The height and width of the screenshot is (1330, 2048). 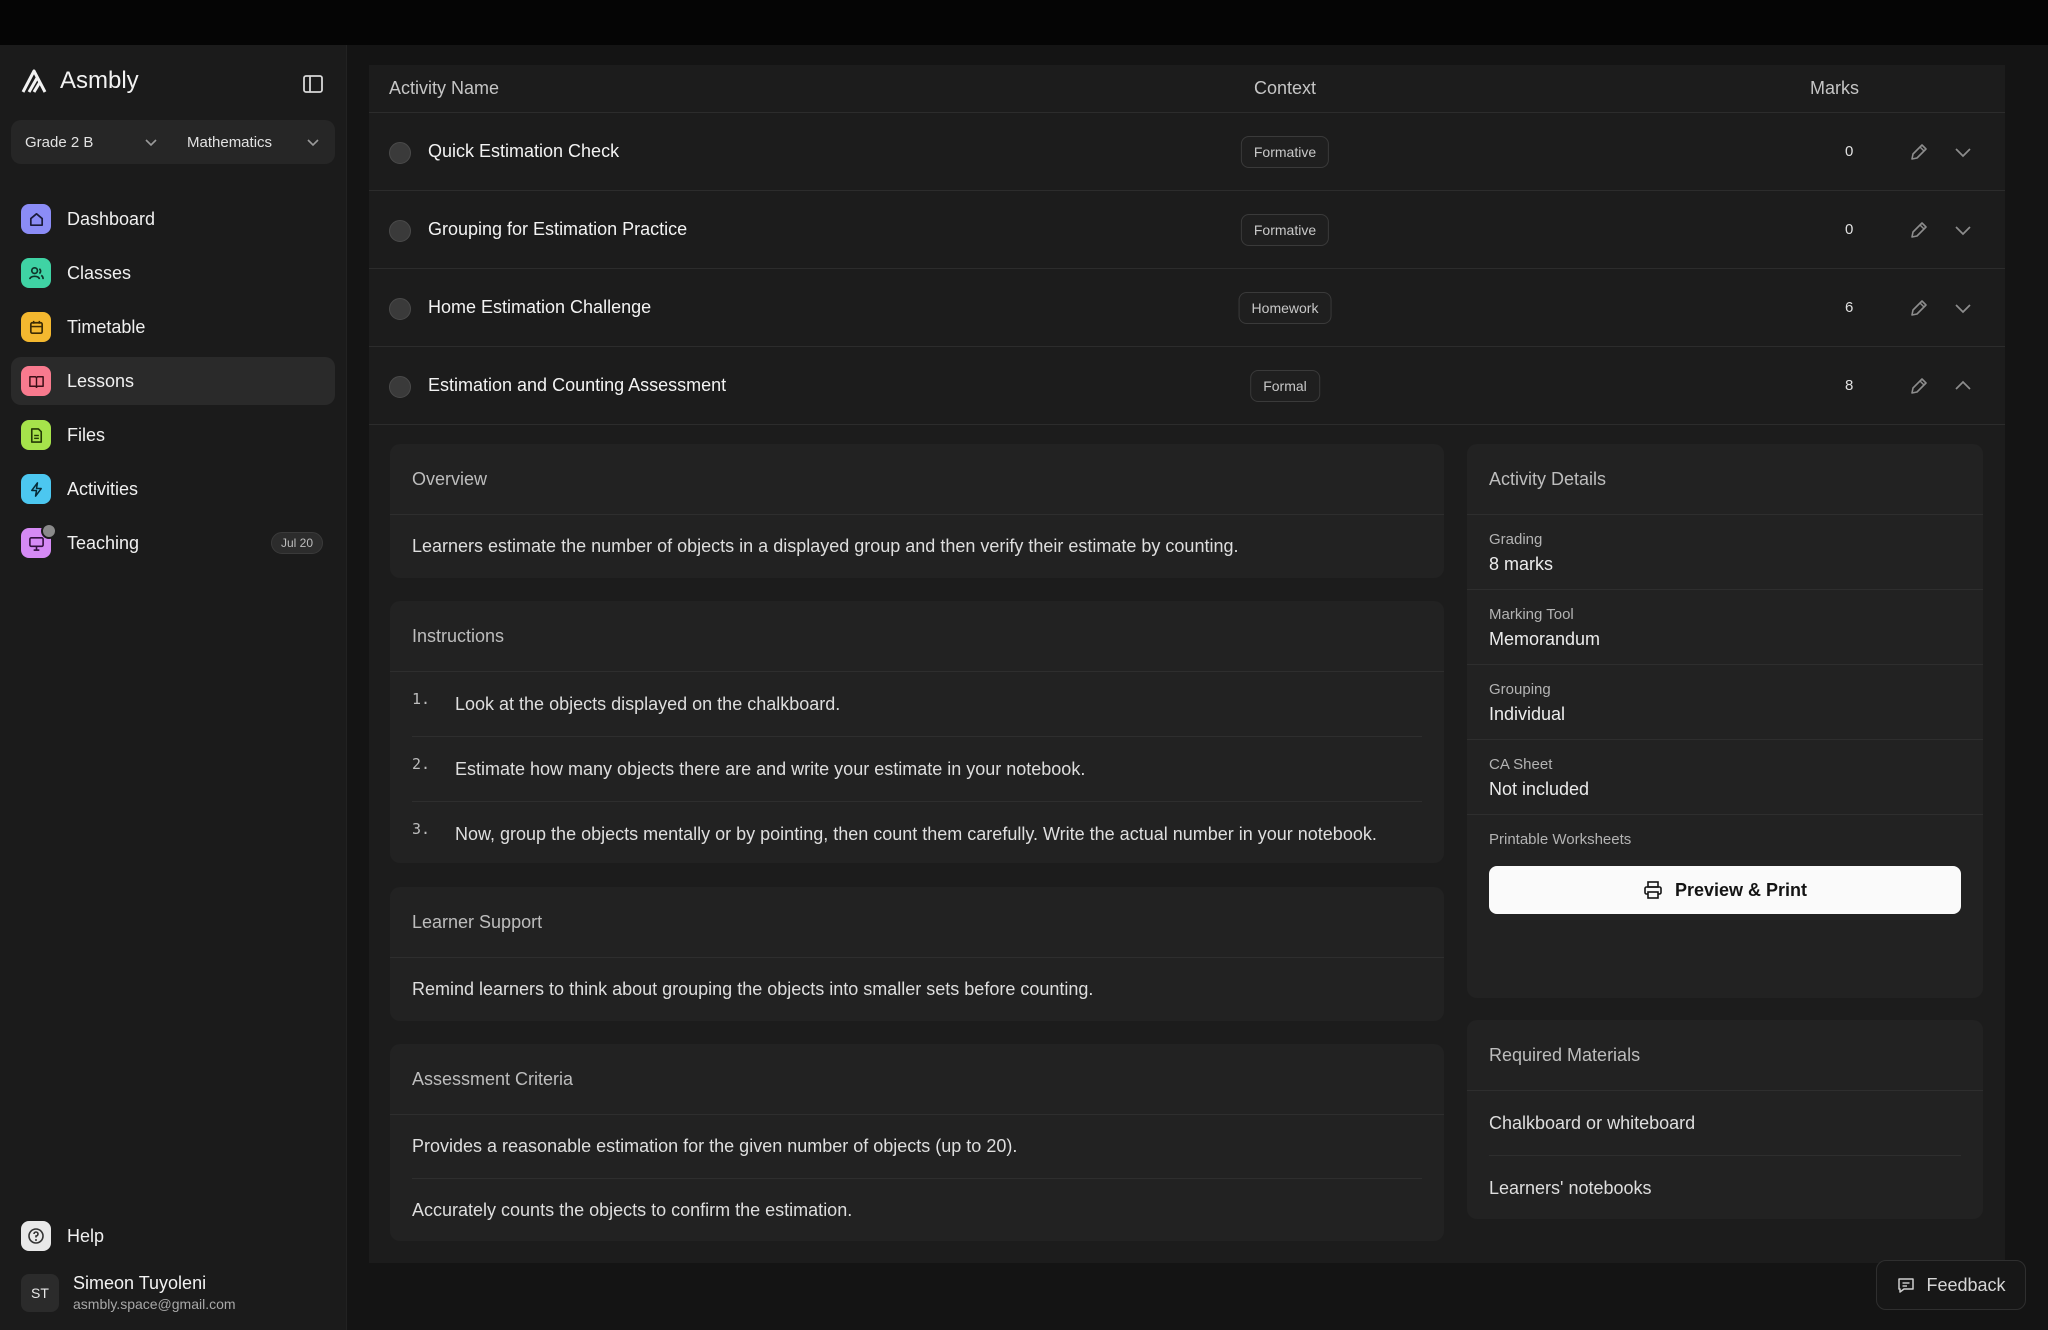 What do you see at coordinates (86, 434) in the screenshot?
I see `sidebar-item-label: Files` at bounding box center [86, 434].